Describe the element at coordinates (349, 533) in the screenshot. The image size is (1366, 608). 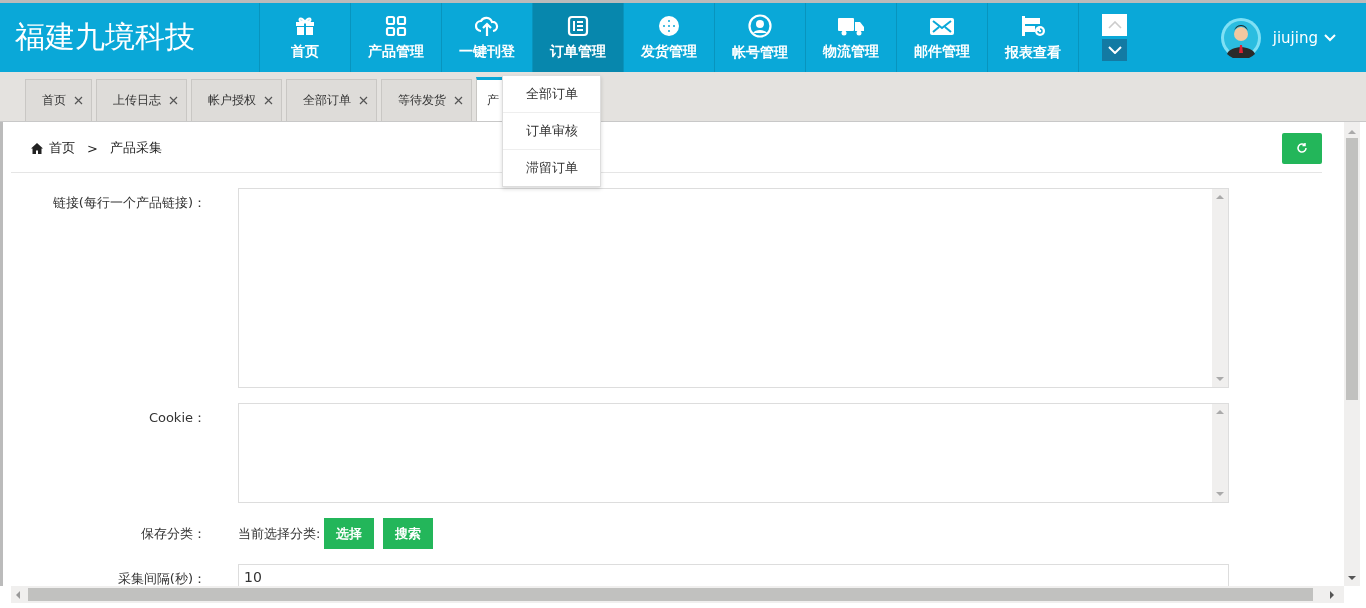
I see `action-button: 选择` at that location.